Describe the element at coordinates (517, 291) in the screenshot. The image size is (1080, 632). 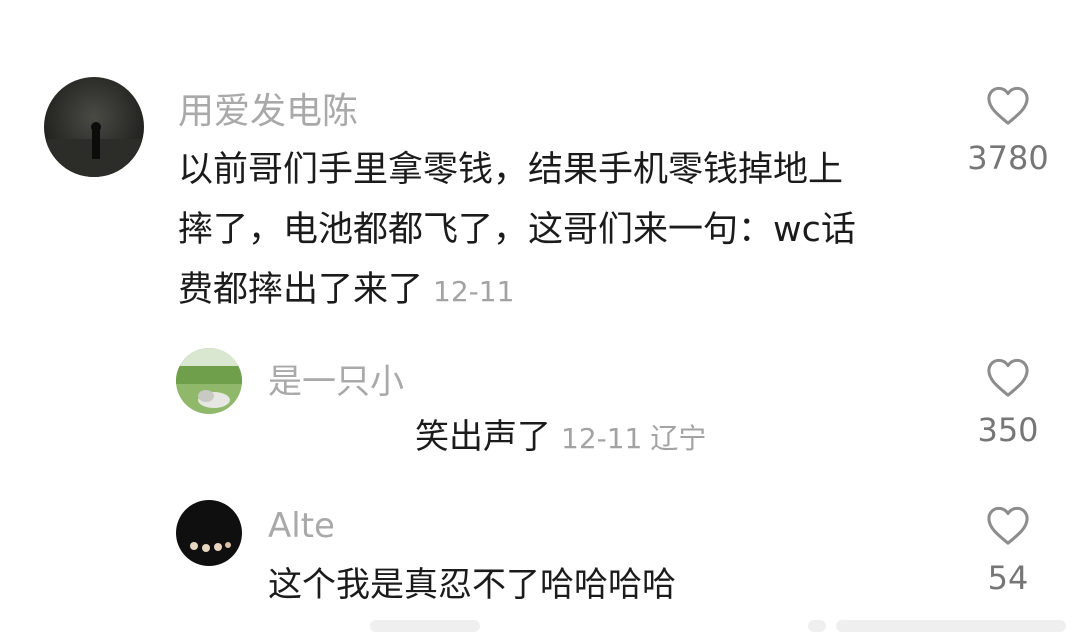
I see `comment-text-line: 费都摔出了来了 12-11` at that location.